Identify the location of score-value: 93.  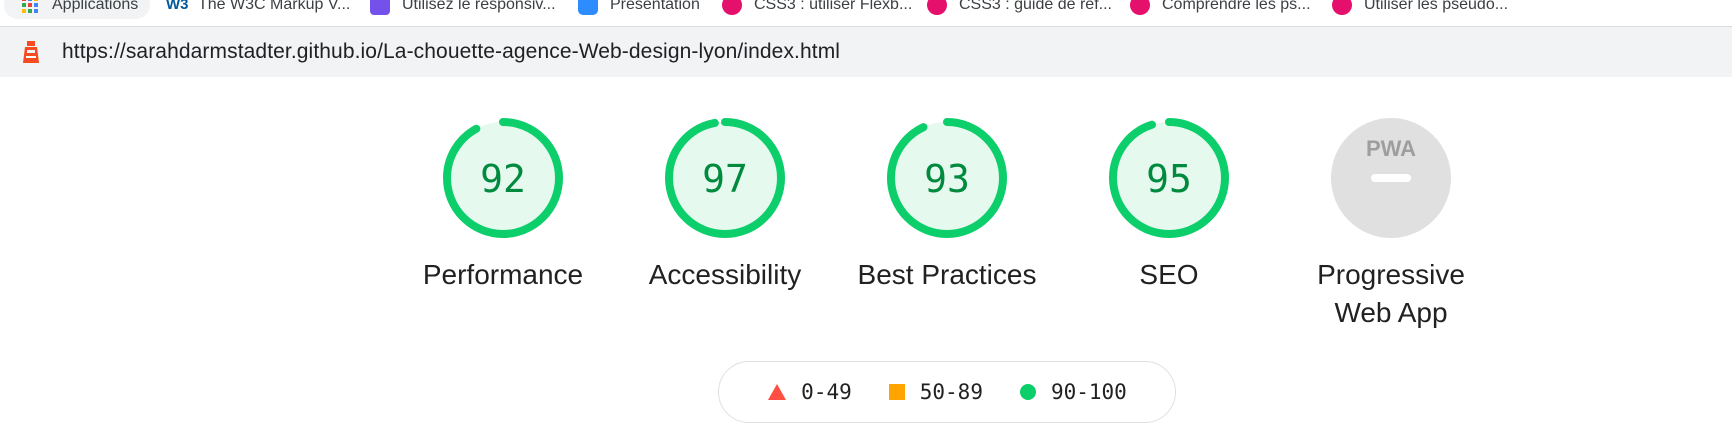
(947, 179).